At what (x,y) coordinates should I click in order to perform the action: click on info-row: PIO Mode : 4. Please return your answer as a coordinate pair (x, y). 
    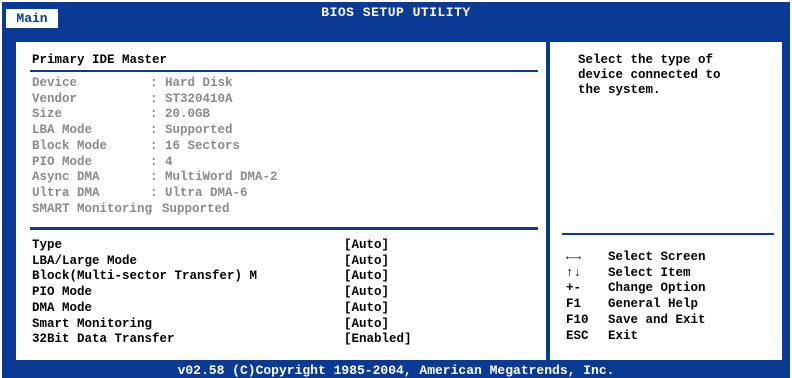
    Looking at the image, I should click on (282, 163).